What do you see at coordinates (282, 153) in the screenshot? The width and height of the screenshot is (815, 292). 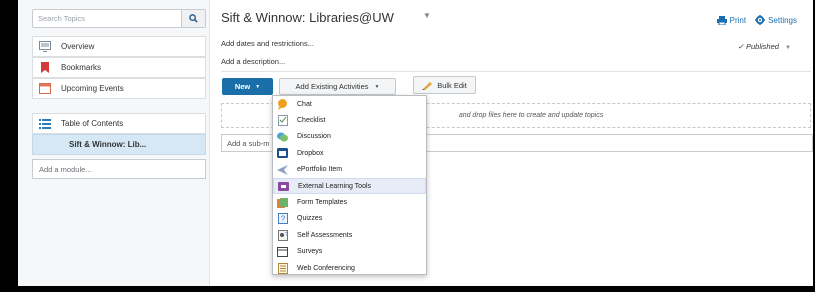 I see `dropbox-icon` at bounding box center [282, 153].